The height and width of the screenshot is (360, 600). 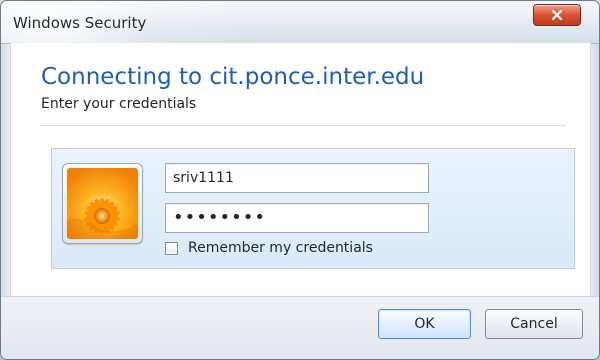 I want to click on cancel-button: Cancel, so click(x=534, y=324).